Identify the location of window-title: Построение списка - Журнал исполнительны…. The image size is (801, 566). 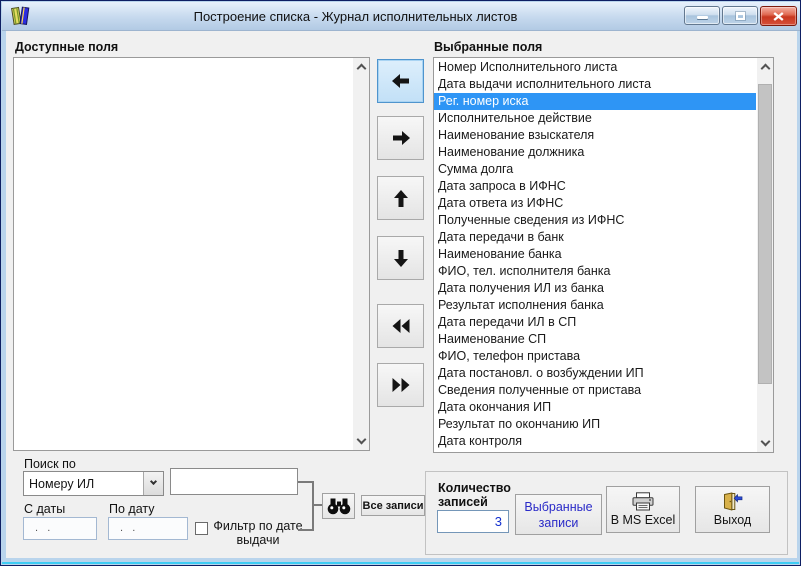
(355, 16).